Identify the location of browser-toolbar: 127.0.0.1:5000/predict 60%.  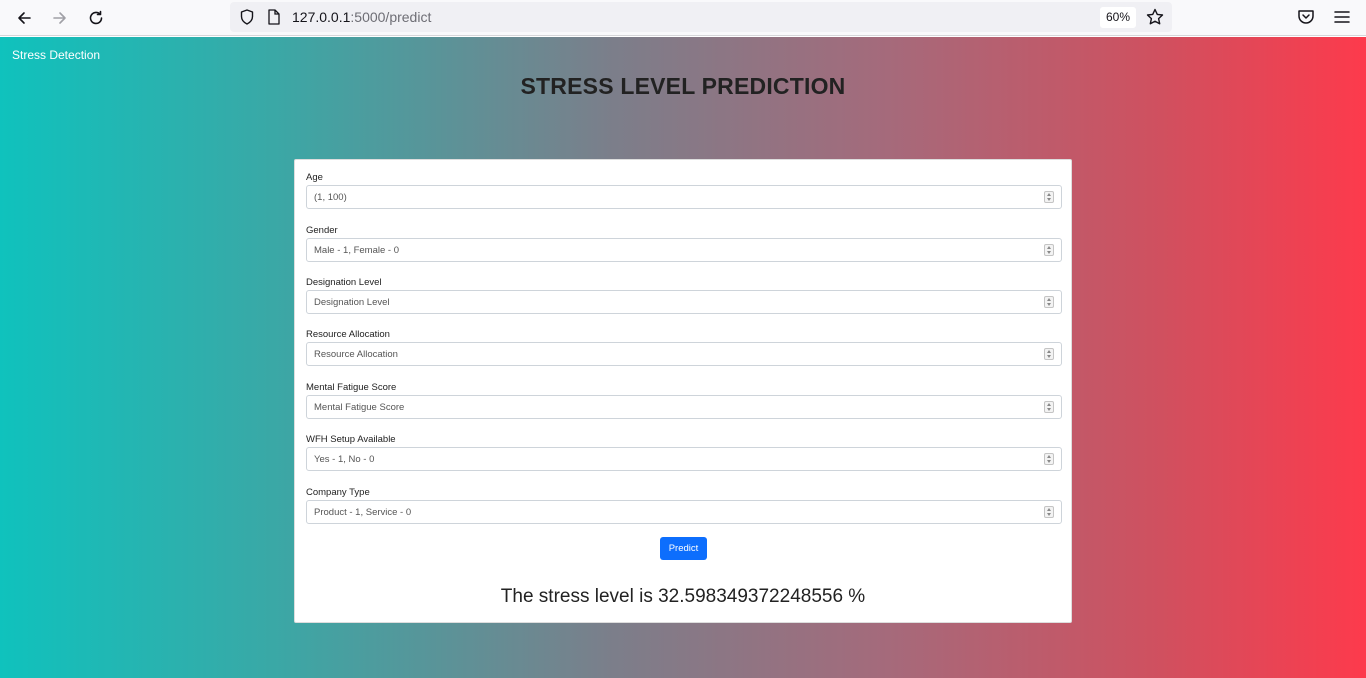
(683, 18).